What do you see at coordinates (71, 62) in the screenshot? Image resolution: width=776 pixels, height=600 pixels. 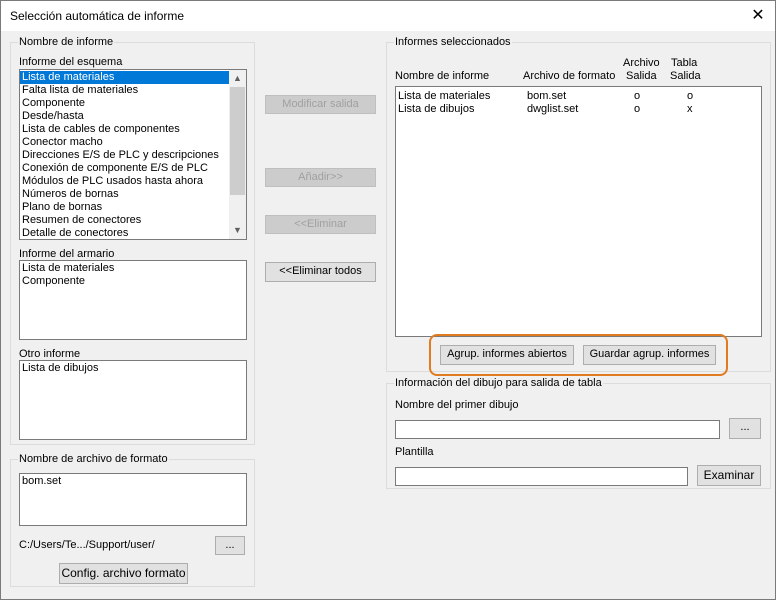 I see `schema-report-label: Informe del esquema` at bounding box center [71, 62].